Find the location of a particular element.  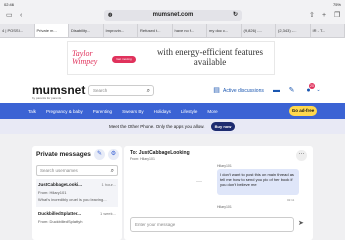

message-options-icon: ··· is located at coordinates (199, 182).